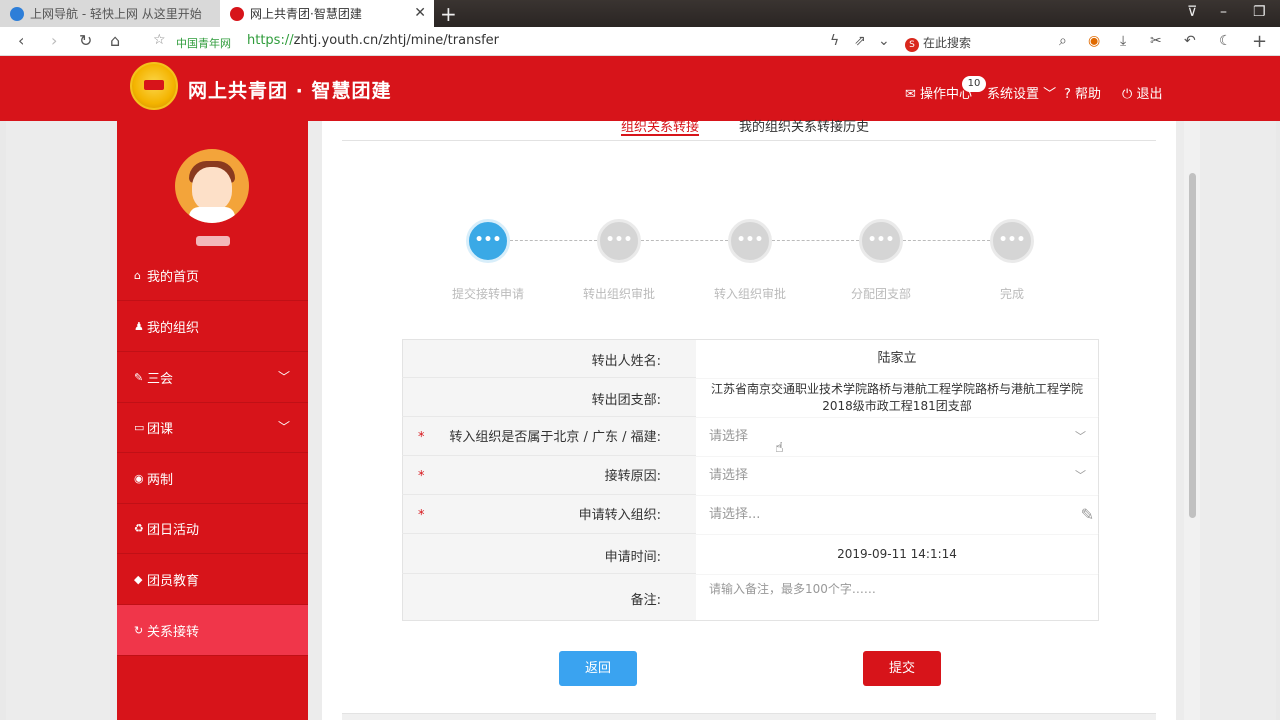 This screenshot has width=1280, height=720. I want to click on minimize-icon: –, so click(1223, 12).